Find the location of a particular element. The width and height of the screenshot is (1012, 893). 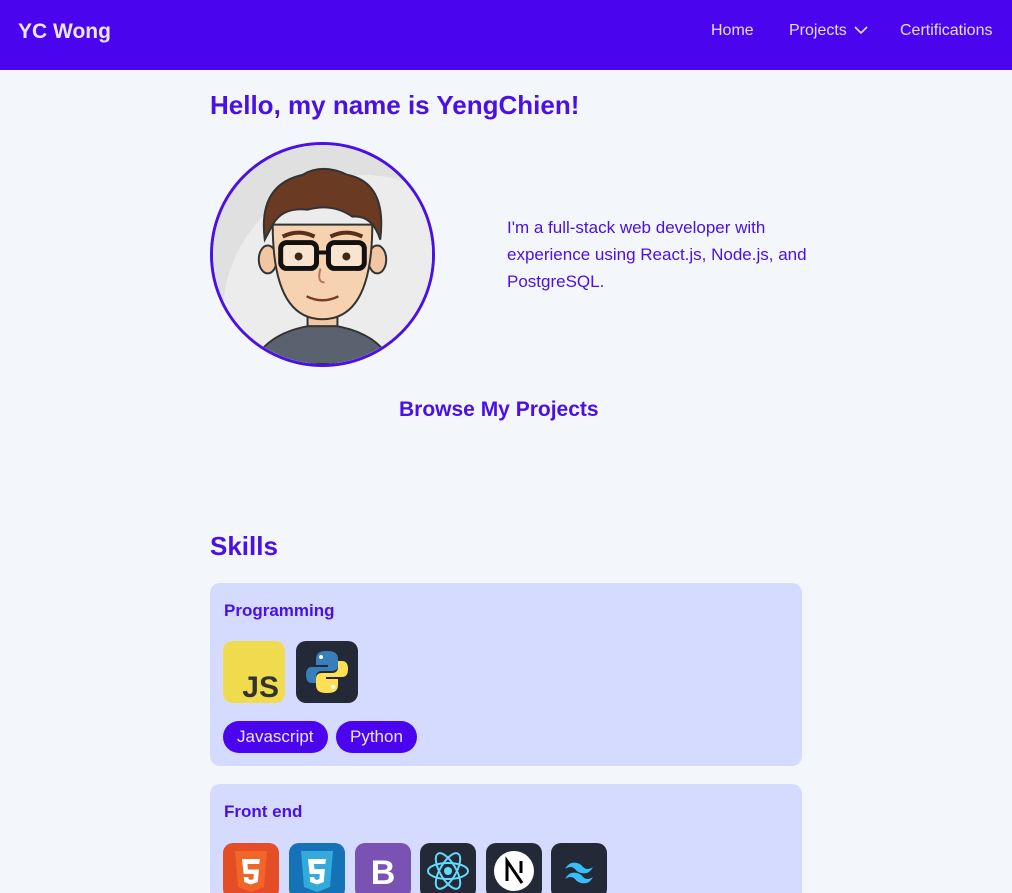

browse-projects-link: Browse My Projects is located at coordinates (499, 410).